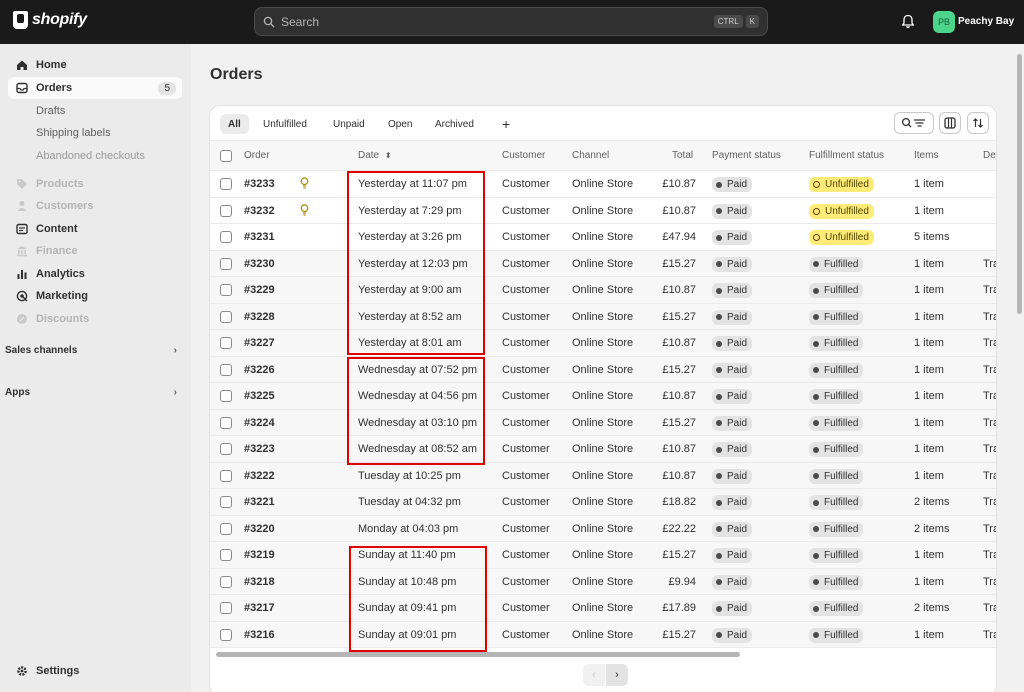 The width and height of the screenshot is (1024, 692). What do you see at coordinates (375, 155) in the screenshot?
I see `column-header-date: Date ⬍` at bounding box center [375, 155].